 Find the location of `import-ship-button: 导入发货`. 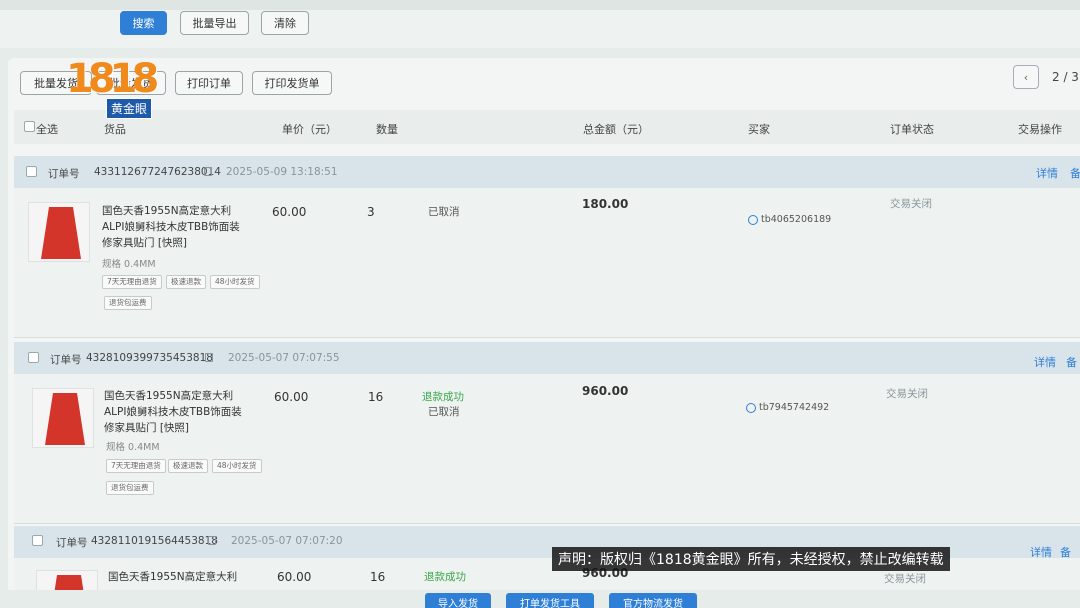

import-ship-button: 导入发货 is located at coordinates (458, 600).